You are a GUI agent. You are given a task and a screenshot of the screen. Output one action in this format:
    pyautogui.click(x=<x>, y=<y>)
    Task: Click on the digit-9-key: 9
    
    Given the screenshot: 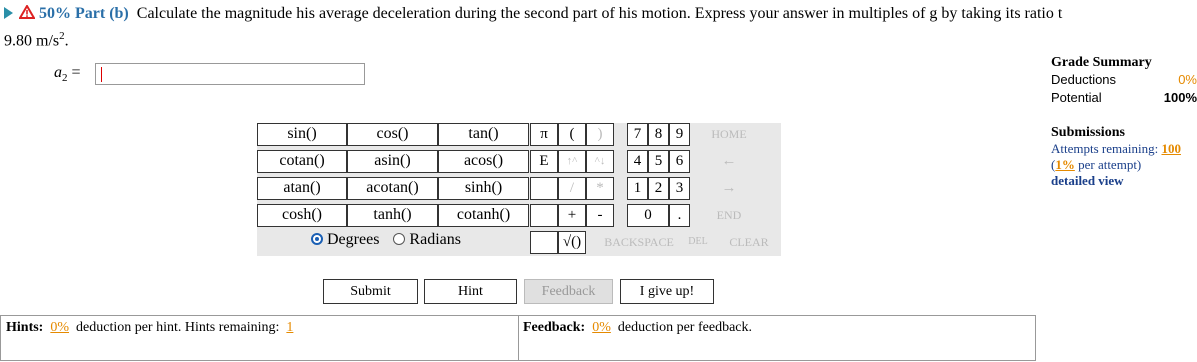 What is the action you would take?
    pyautogui.click(x=679, y=134)
    